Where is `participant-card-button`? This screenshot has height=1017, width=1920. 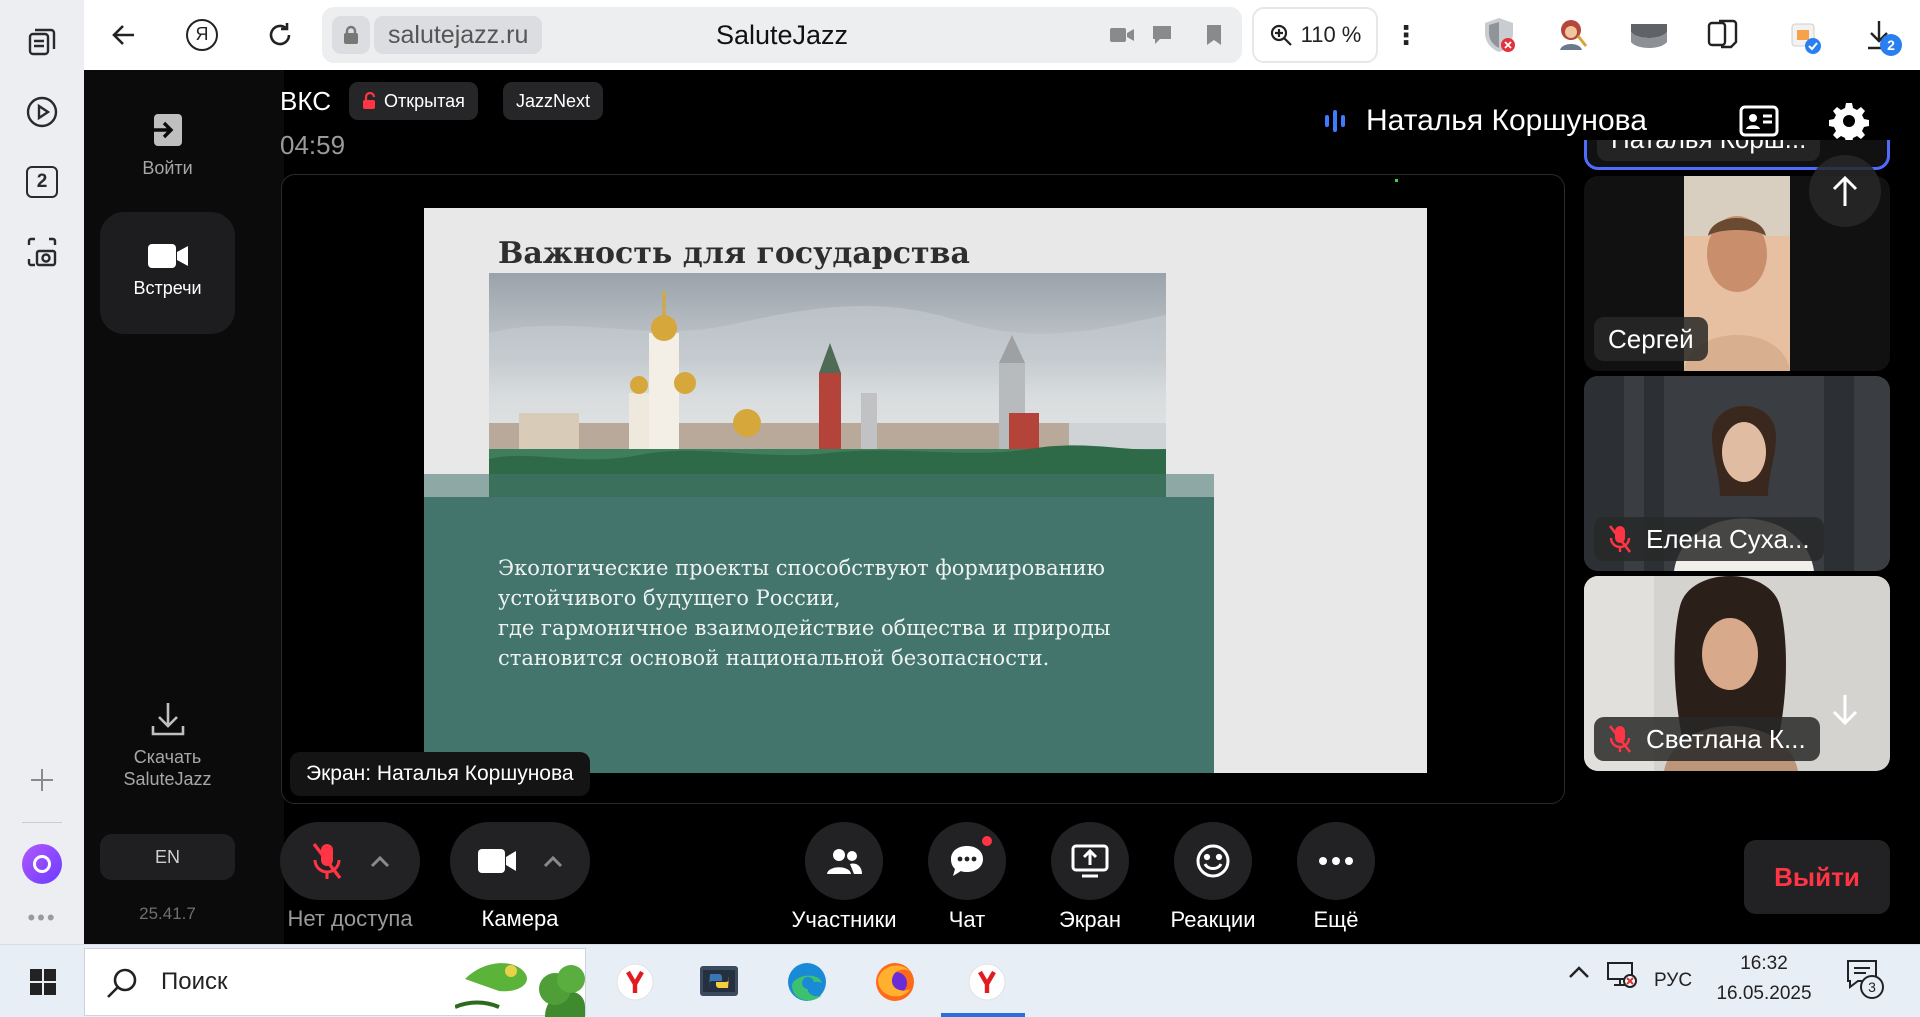 participant-card-button is located at coordinates (1759, 121).